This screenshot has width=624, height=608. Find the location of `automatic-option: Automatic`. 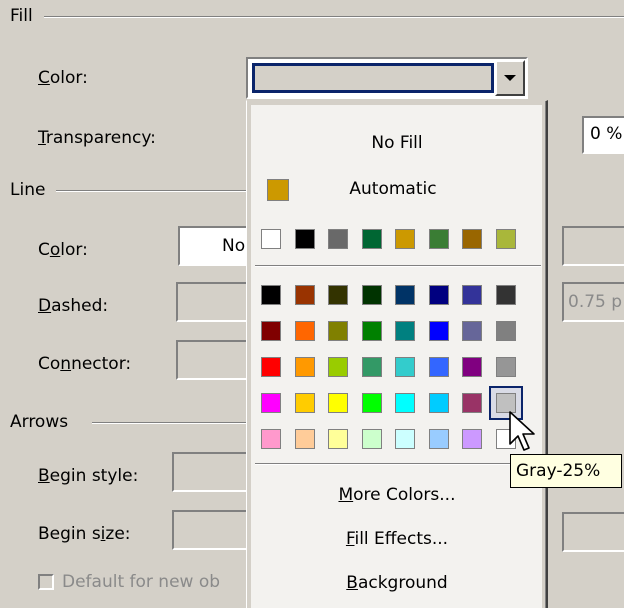

automatic-option: Automatic is located at coordinates (393, 189).